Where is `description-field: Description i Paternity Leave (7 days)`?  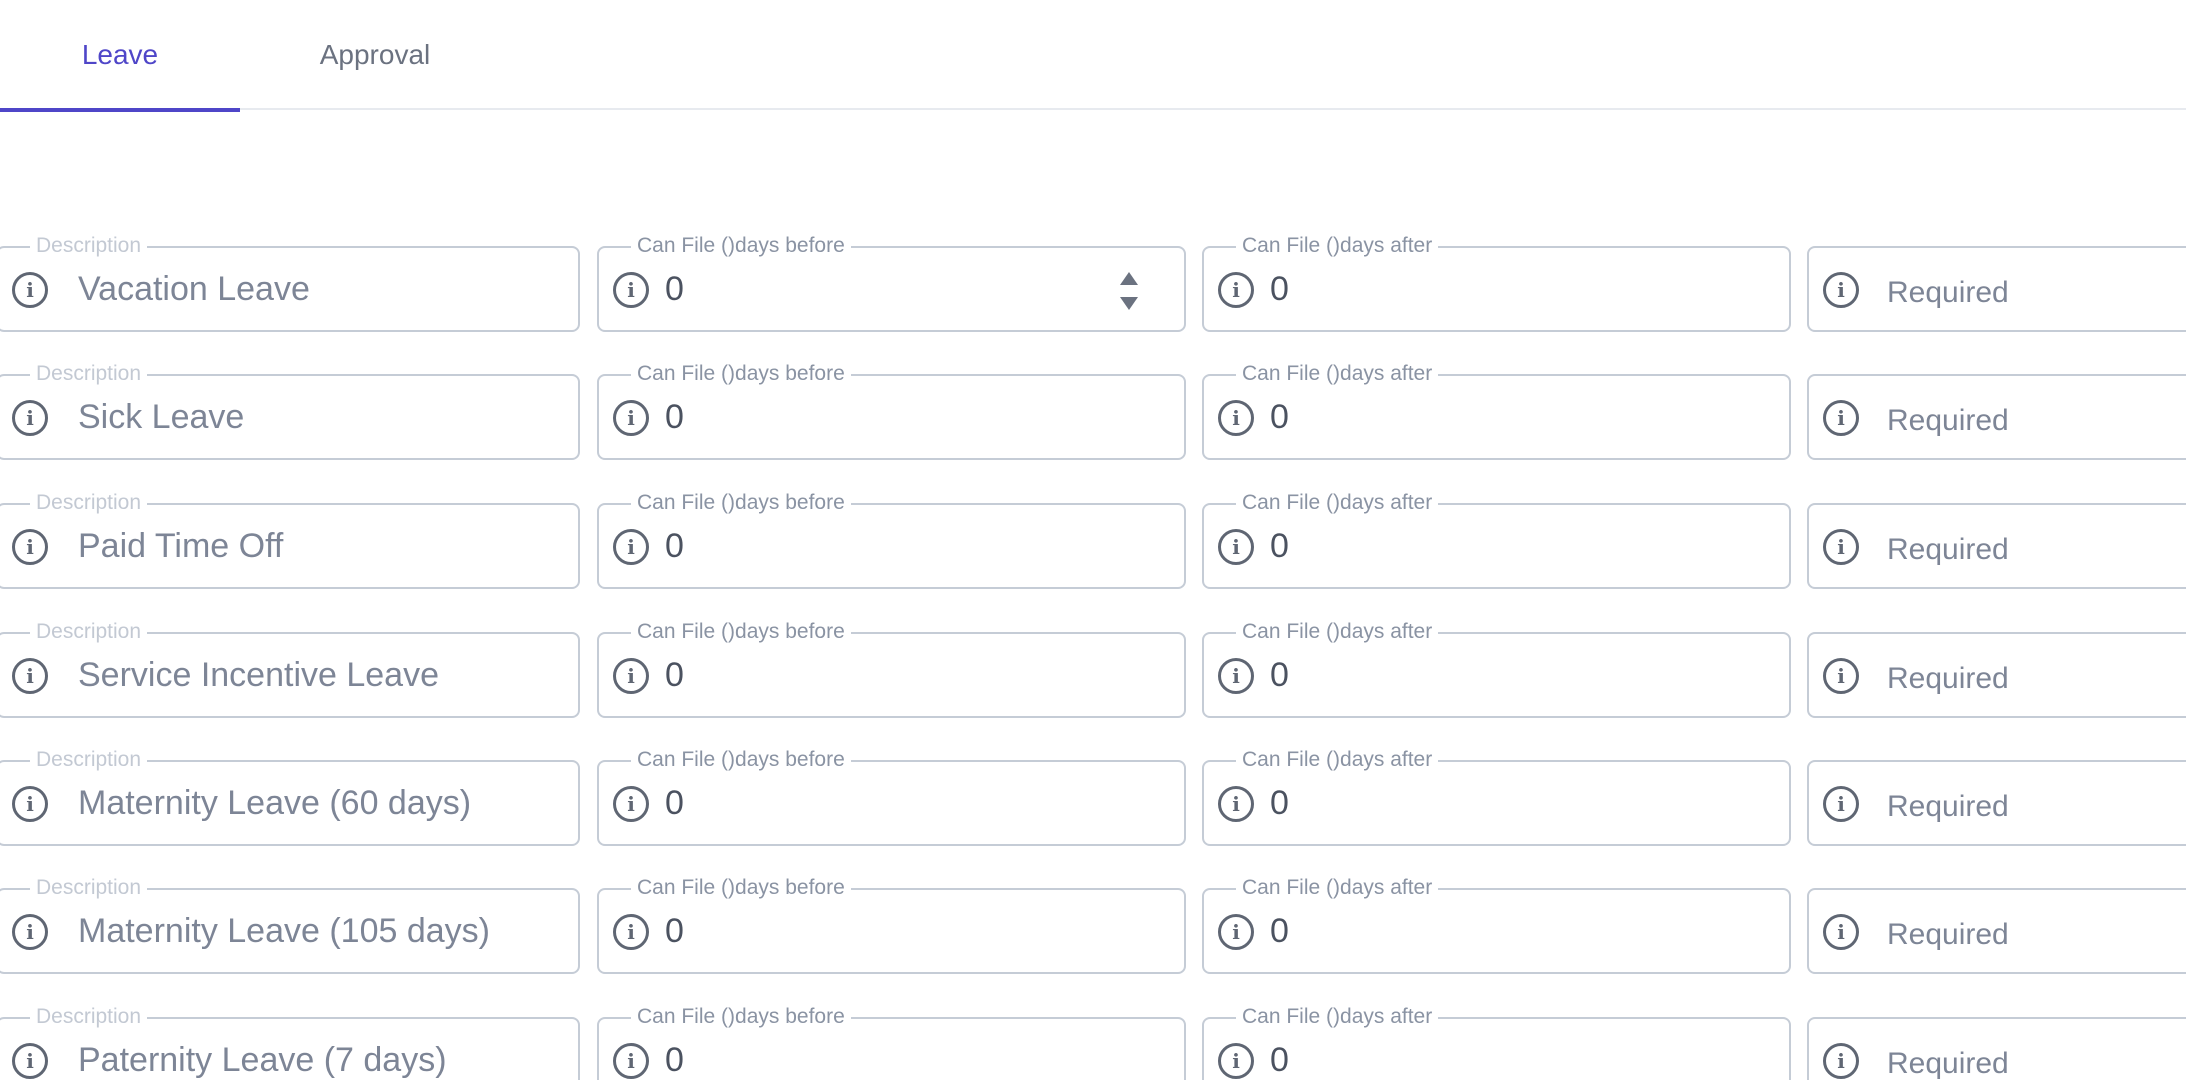
description-field: Description i Paternity Leave (7 days) is located at coordinates (290, 1042).